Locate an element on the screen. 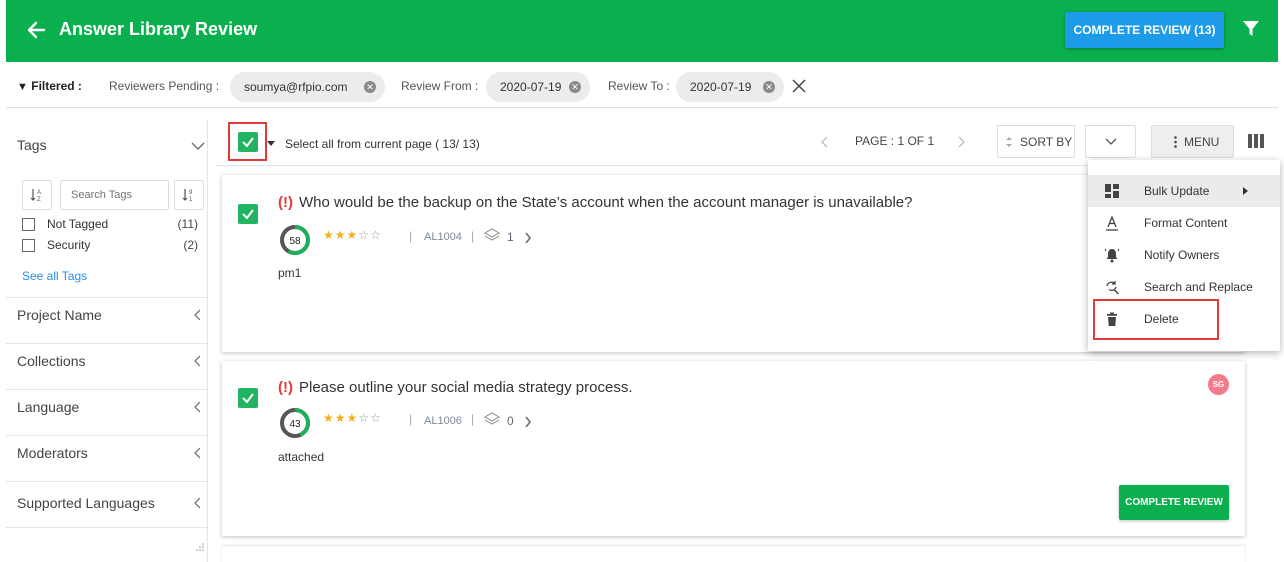 Image resolution: width=1284 pixels, height=562 pixels. text-format-icon is located at coordinates (1112, 223).